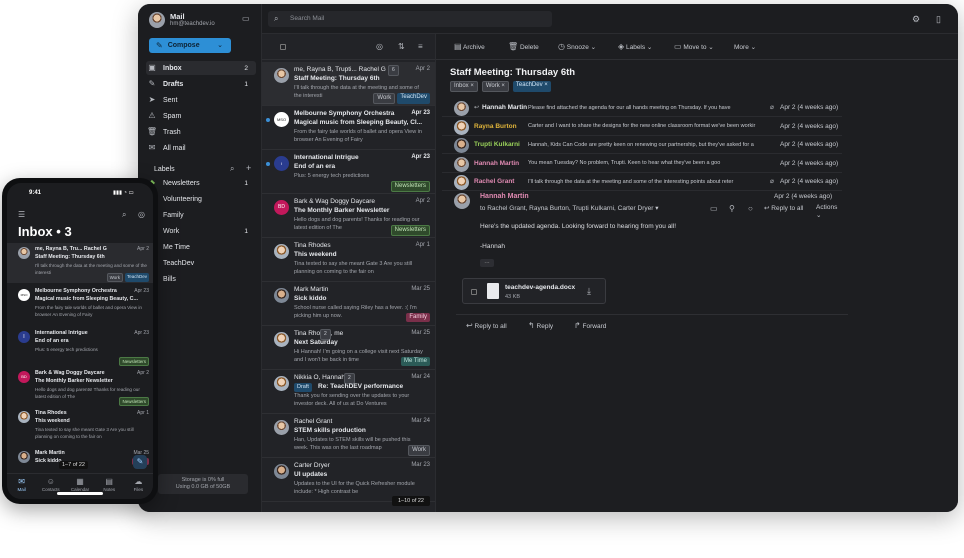 The width and height of the screenshot is (964, 558). I want to click on label-item-bills: ◆Bills, so click(201, 279).